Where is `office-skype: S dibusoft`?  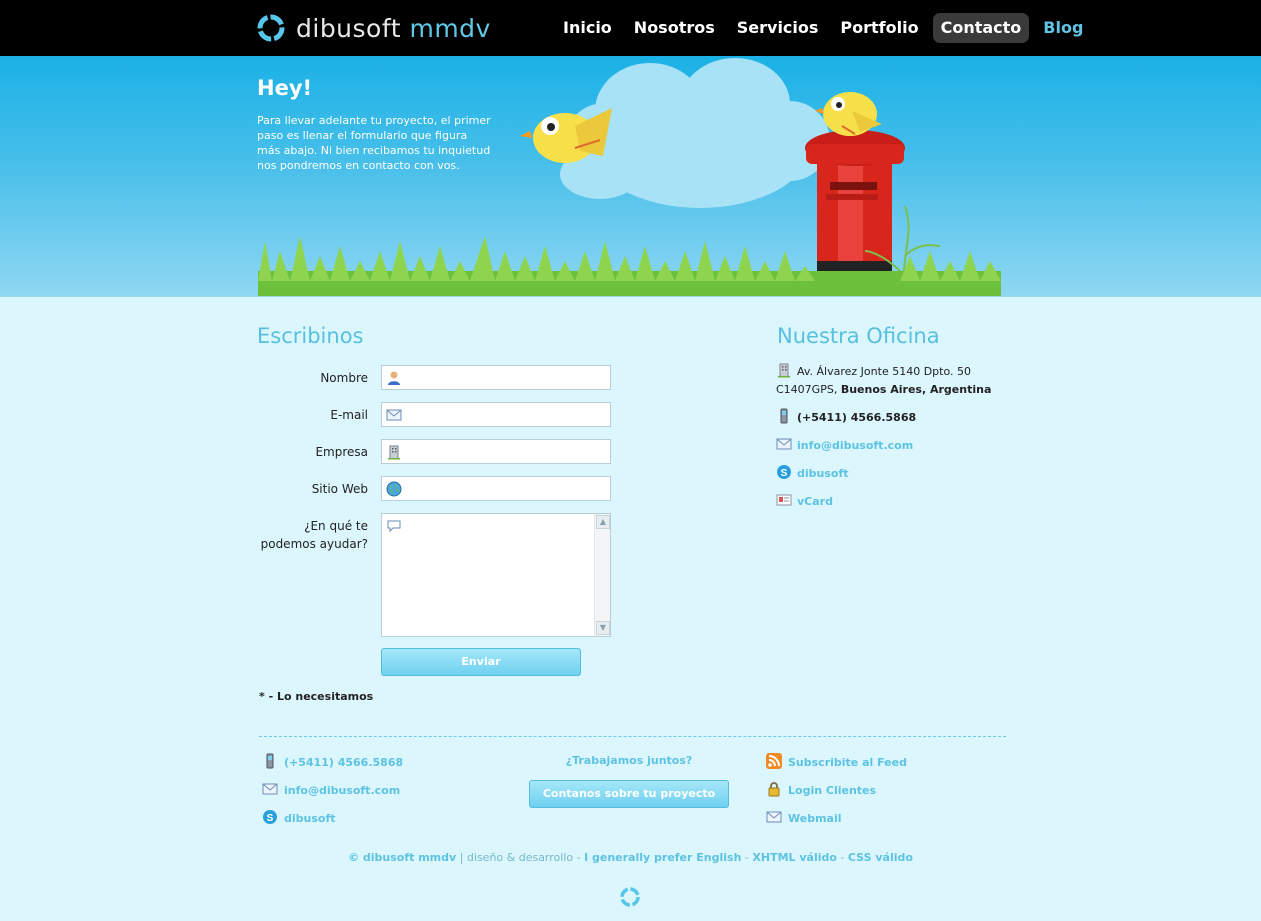
office-skype: S dibusoft is located at coordinates (812, 473).